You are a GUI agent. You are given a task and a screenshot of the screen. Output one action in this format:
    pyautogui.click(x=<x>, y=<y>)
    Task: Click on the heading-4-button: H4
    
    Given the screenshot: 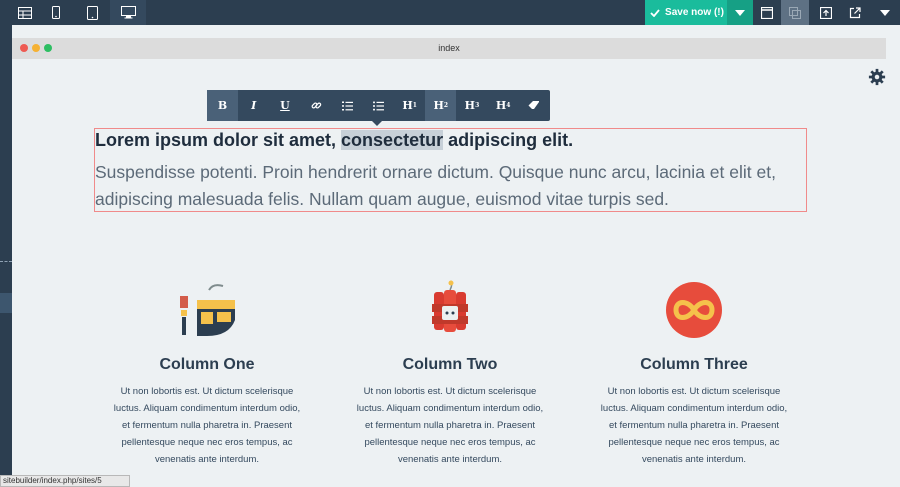 What is the action you would take?
    pyautogui.click(x=503, y=105)
    